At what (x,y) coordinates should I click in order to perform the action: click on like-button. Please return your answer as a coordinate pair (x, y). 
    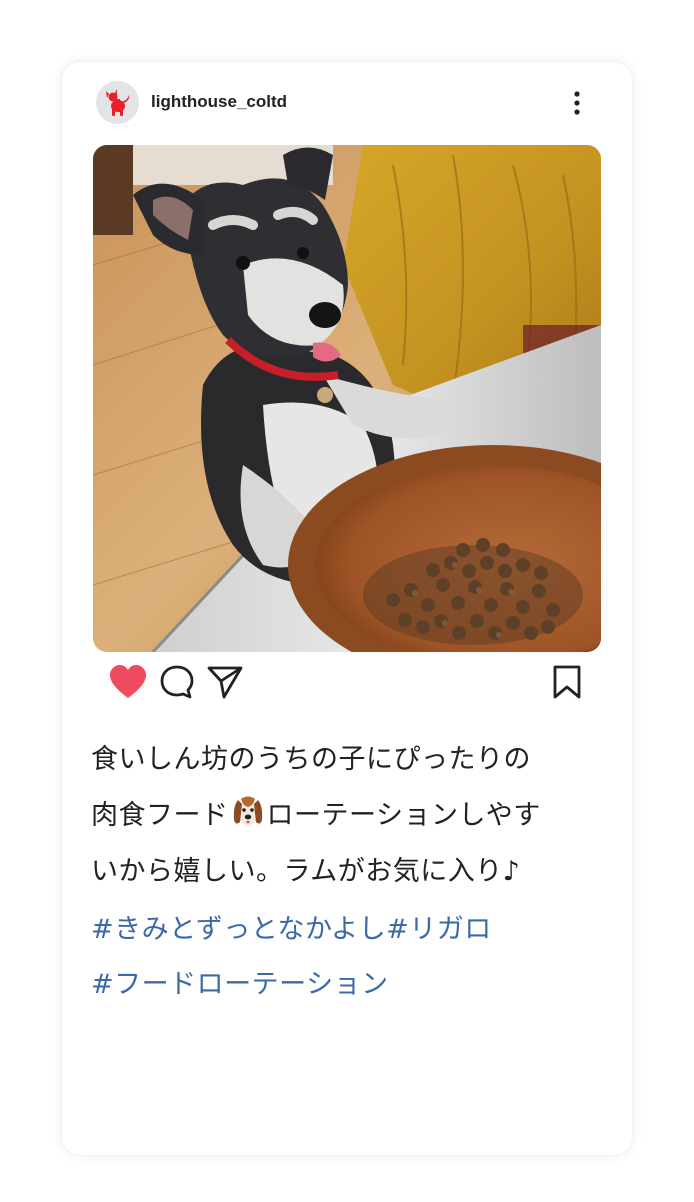
    Looking at the image, I should click on (128, 682).